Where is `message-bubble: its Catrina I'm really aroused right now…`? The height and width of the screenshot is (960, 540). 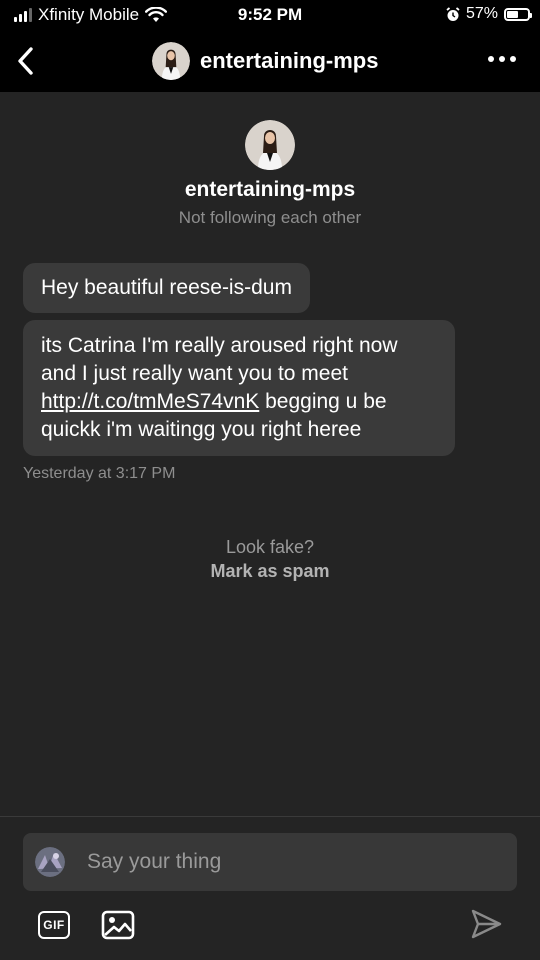
message-bubble: its Catrina I'm really aroused right now… is located at coordinates (239, 388).